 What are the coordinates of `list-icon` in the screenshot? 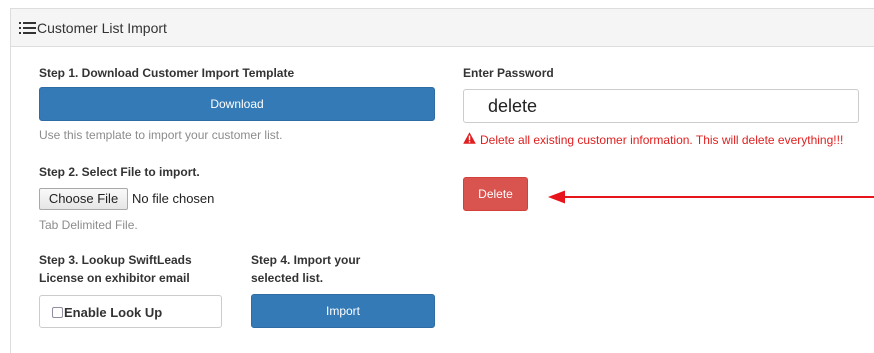 It's located at (27, 28).